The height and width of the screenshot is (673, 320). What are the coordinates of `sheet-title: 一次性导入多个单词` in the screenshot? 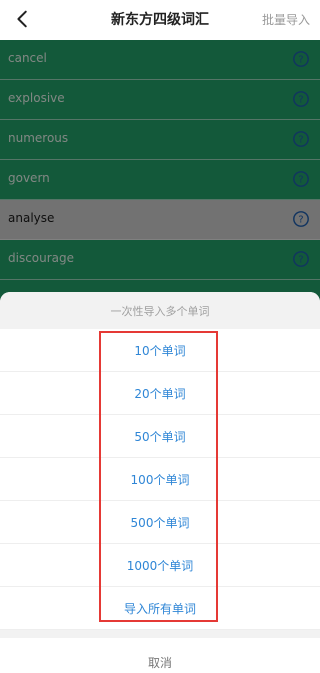 It's located at (160, 310).